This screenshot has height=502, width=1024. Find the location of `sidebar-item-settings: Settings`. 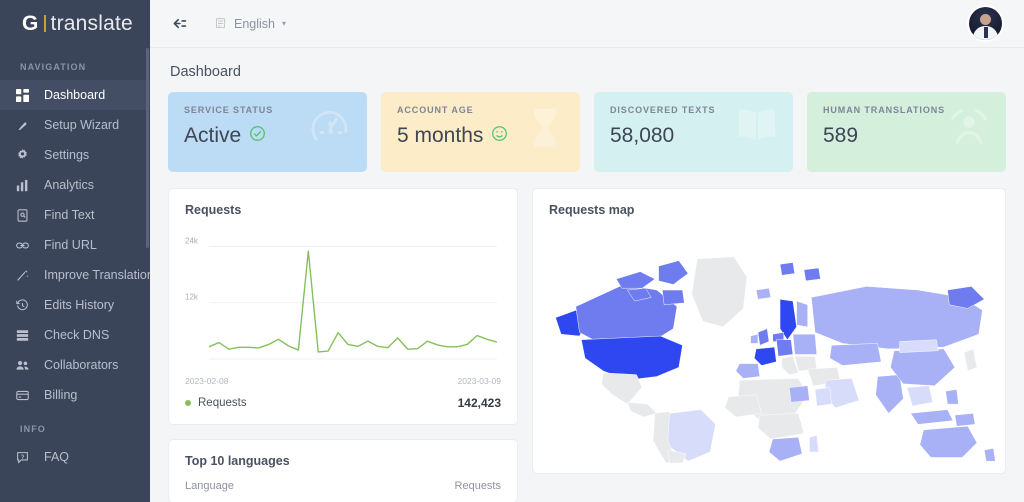

sidebar-item-settings: Settings is located at coordinates (75, 155).